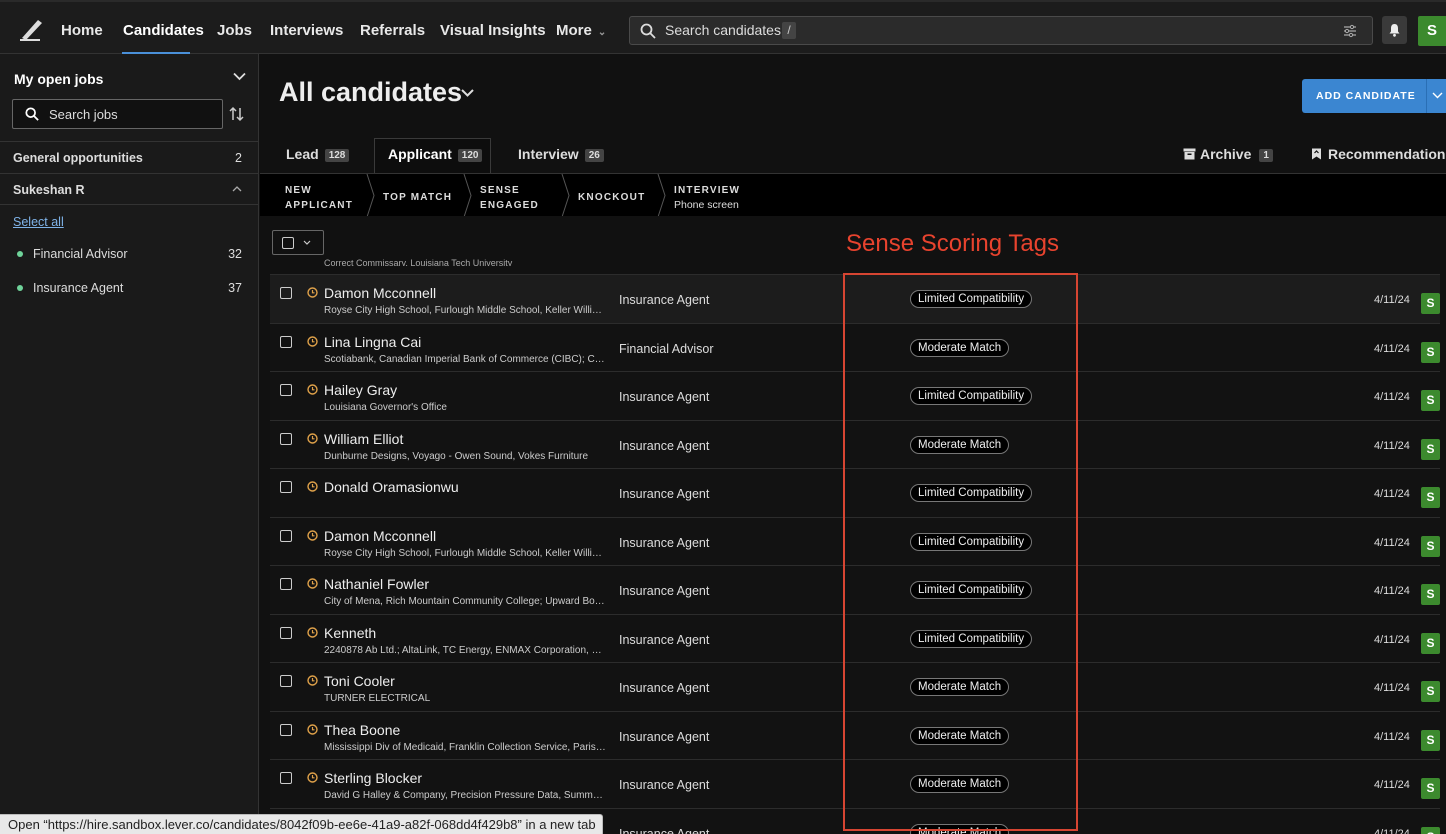 The image size is (1446, 834). Describe the element at coordinates (953, 243) in the screenshot. I see `annotation-label: Sense Scoring Tags` at that location.